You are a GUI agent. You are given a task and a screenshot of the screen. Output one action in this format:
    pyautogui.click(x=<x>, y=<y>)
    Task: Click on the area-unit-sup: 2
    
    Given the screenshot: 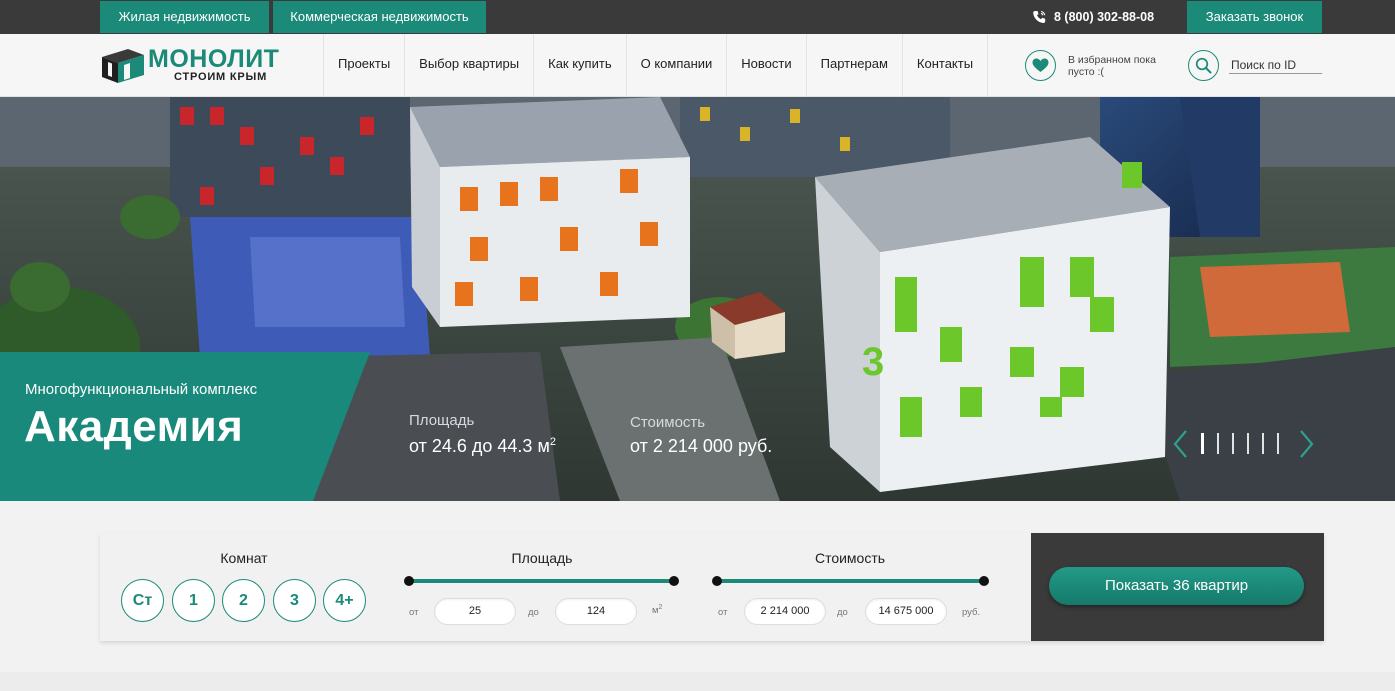 What is the action you would take?
    pyautogui.click(x=660, y=607)
    